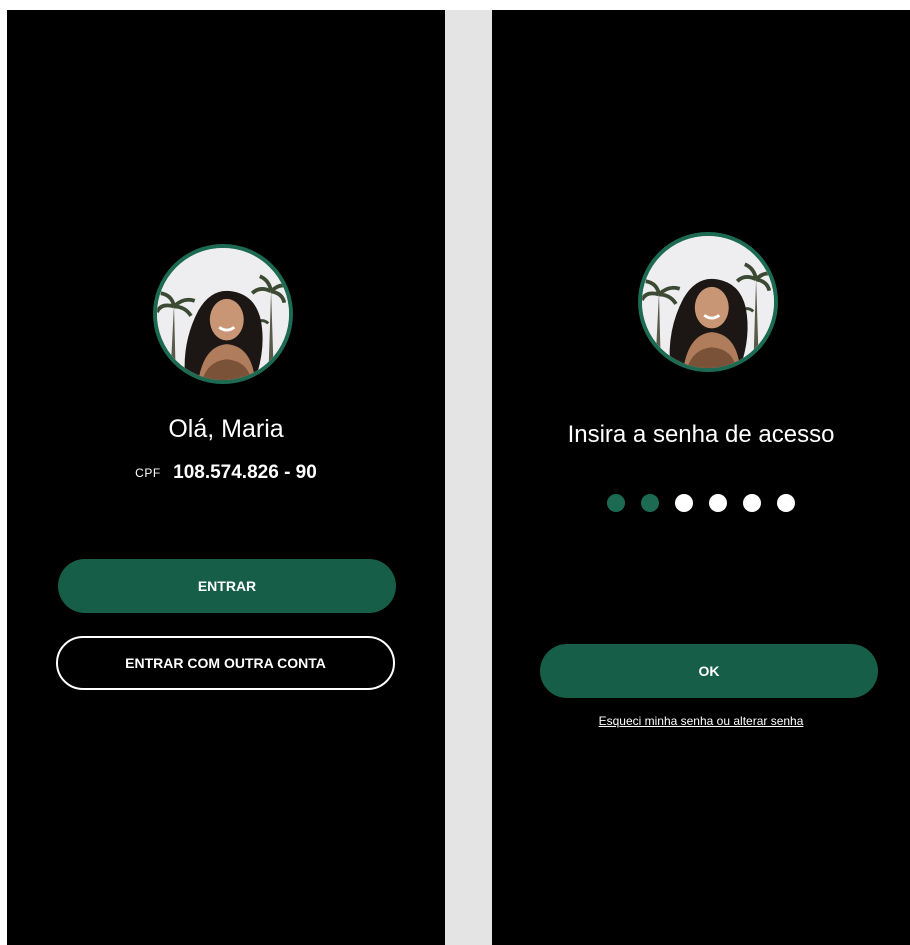  What do you see at coordinates (226, 429) in the screenshot?
I see `greeting-title: Olá, Maria` at bounding box center [226, 429].